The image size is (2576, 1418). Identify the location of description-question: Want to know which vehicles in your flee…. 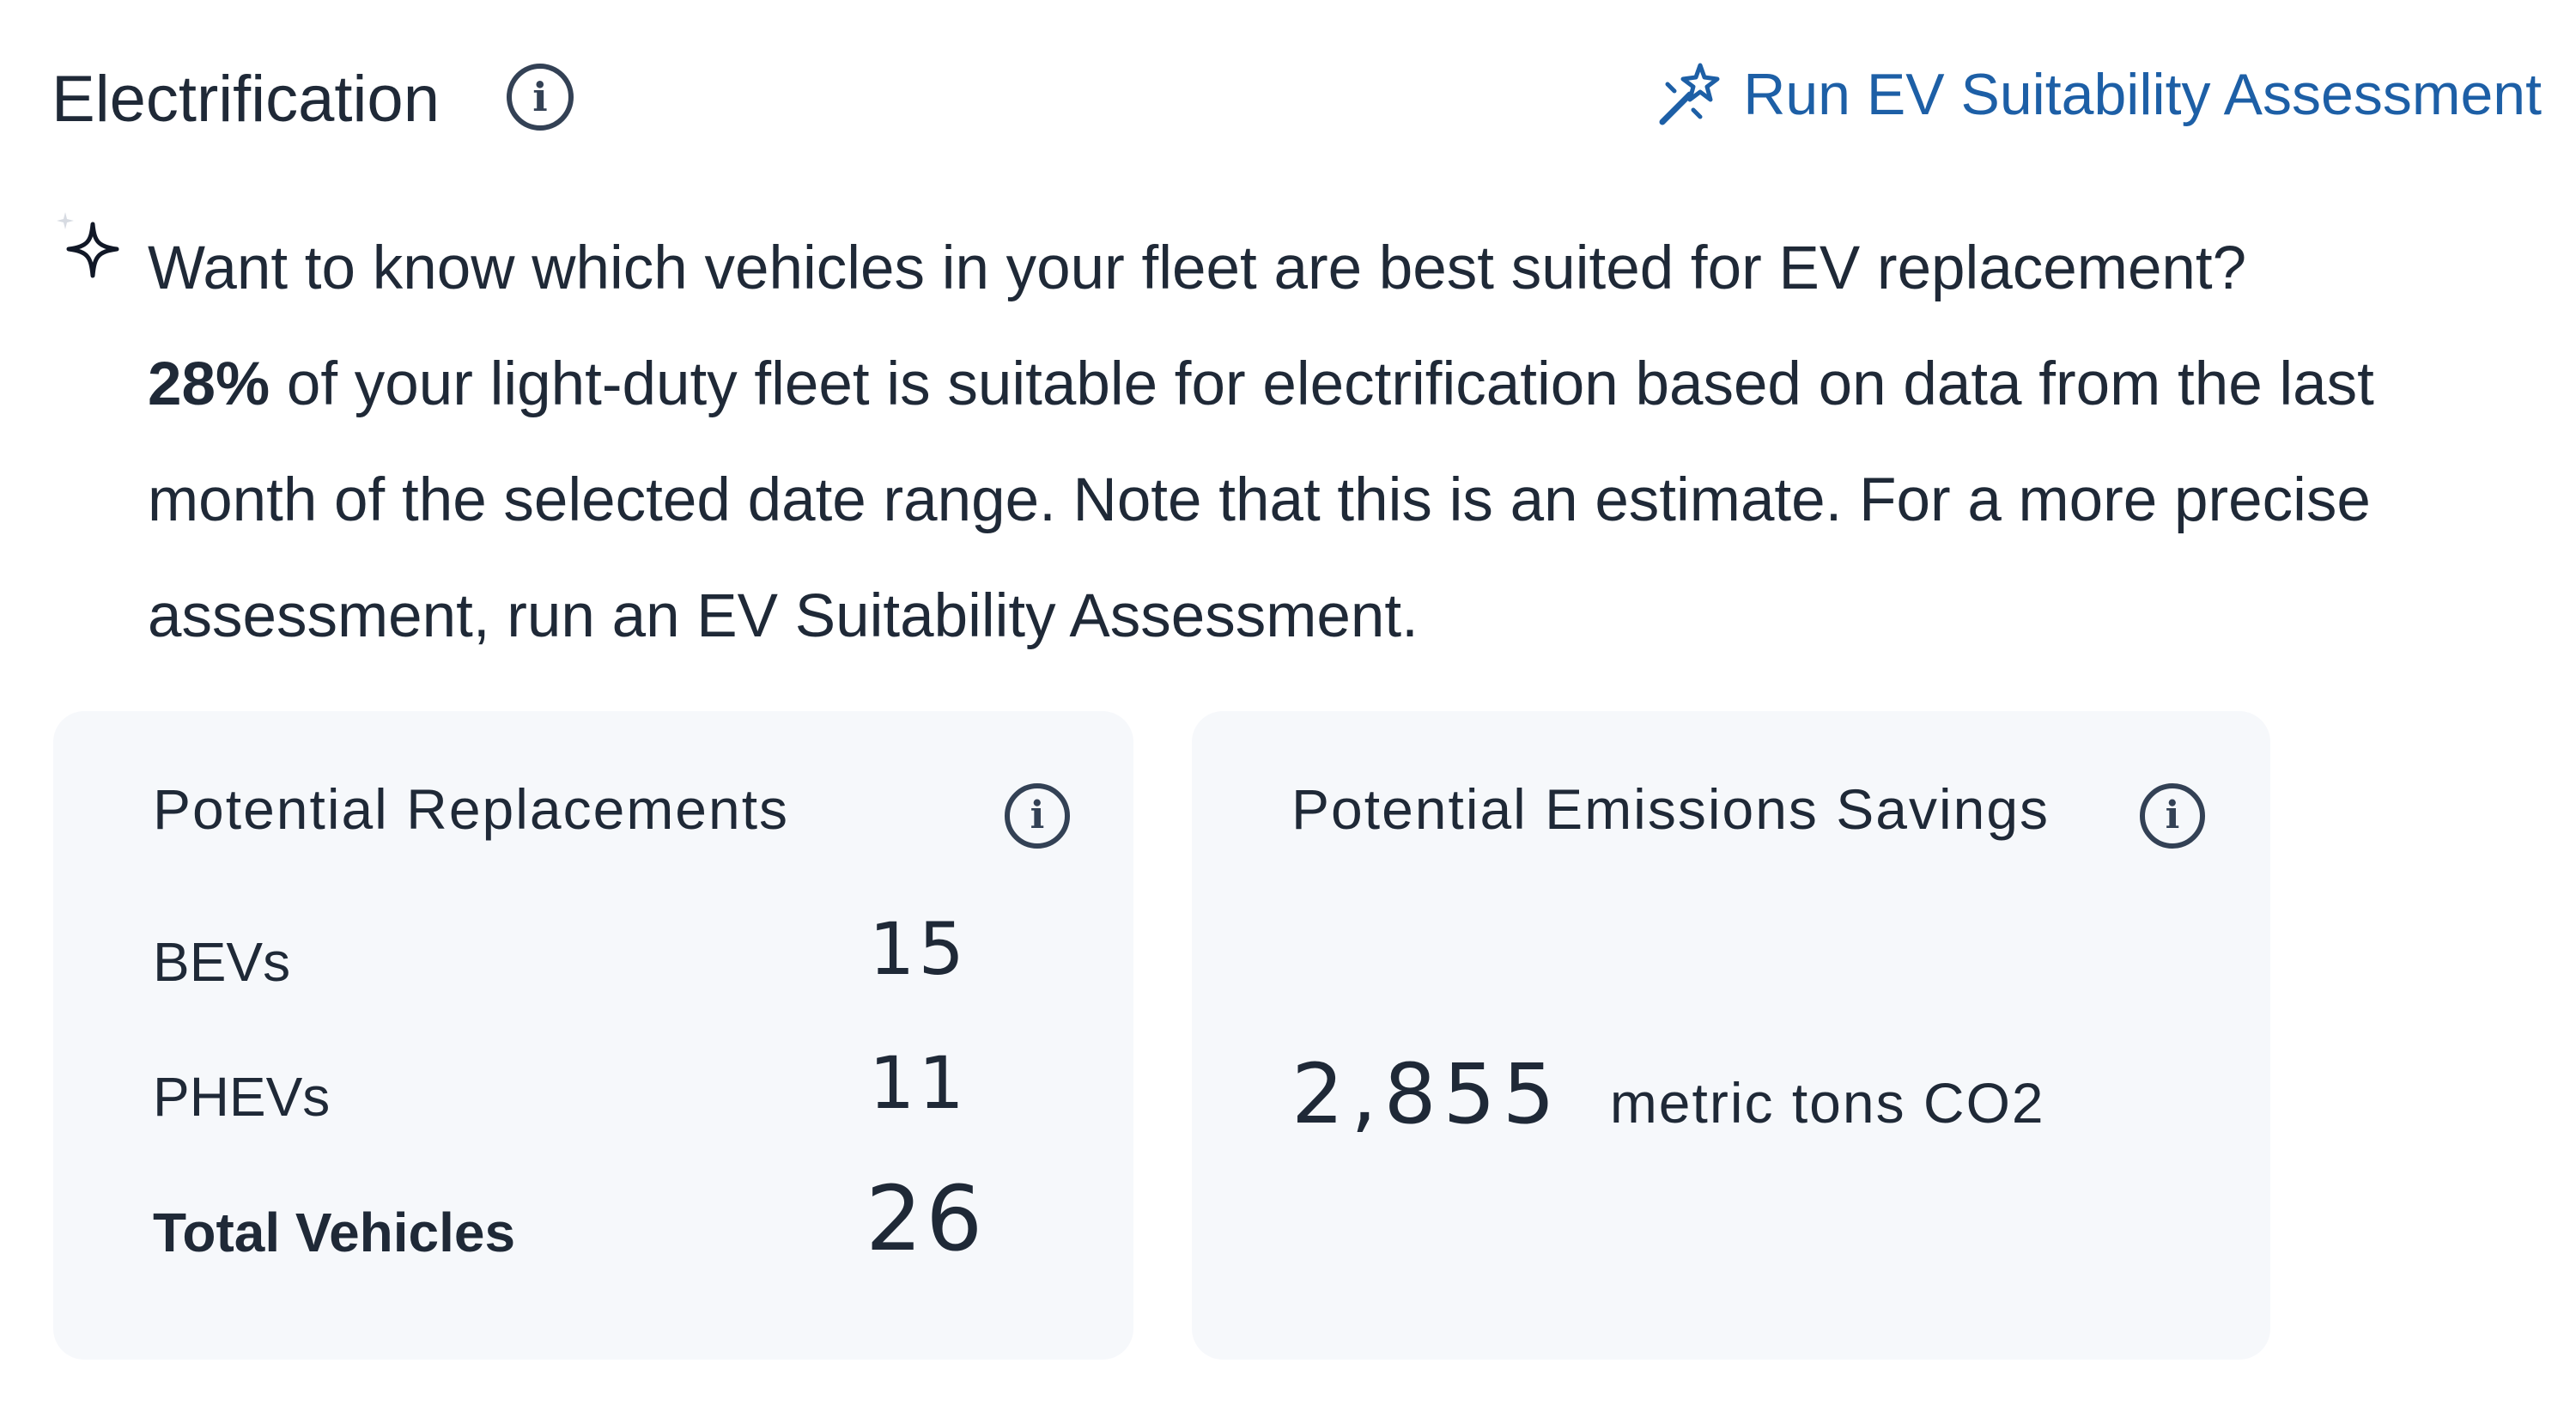
(1197, 268).